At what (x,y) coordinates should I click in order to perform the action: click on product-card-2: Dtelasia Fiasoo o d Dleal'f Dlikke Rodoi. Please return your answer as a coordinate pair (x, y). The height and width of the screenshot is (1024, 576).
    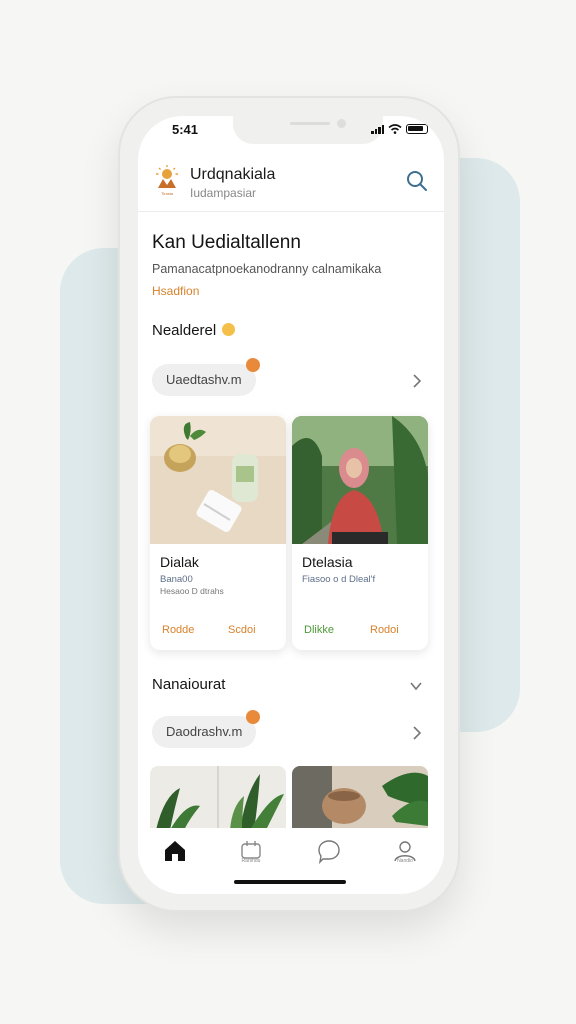
    Looking at the image, I should click on (360, 533).